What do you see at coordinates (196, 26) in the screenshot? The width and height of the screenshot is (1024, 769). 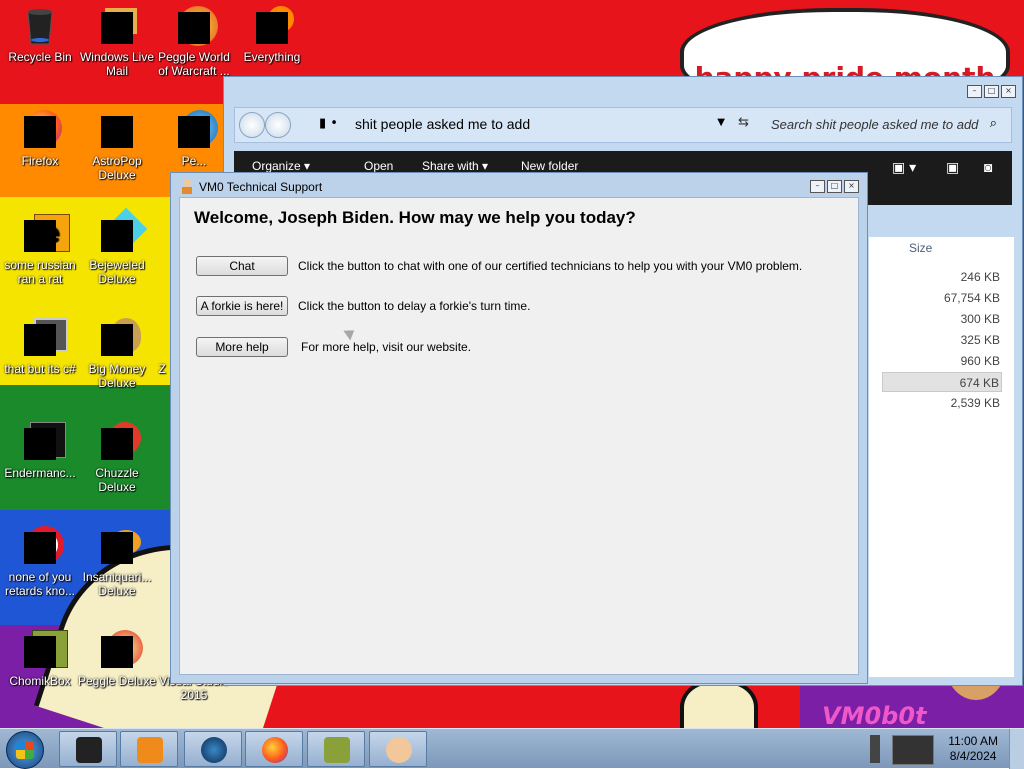 I see `peggle-wow-icon` at bounding box center [196, 26].